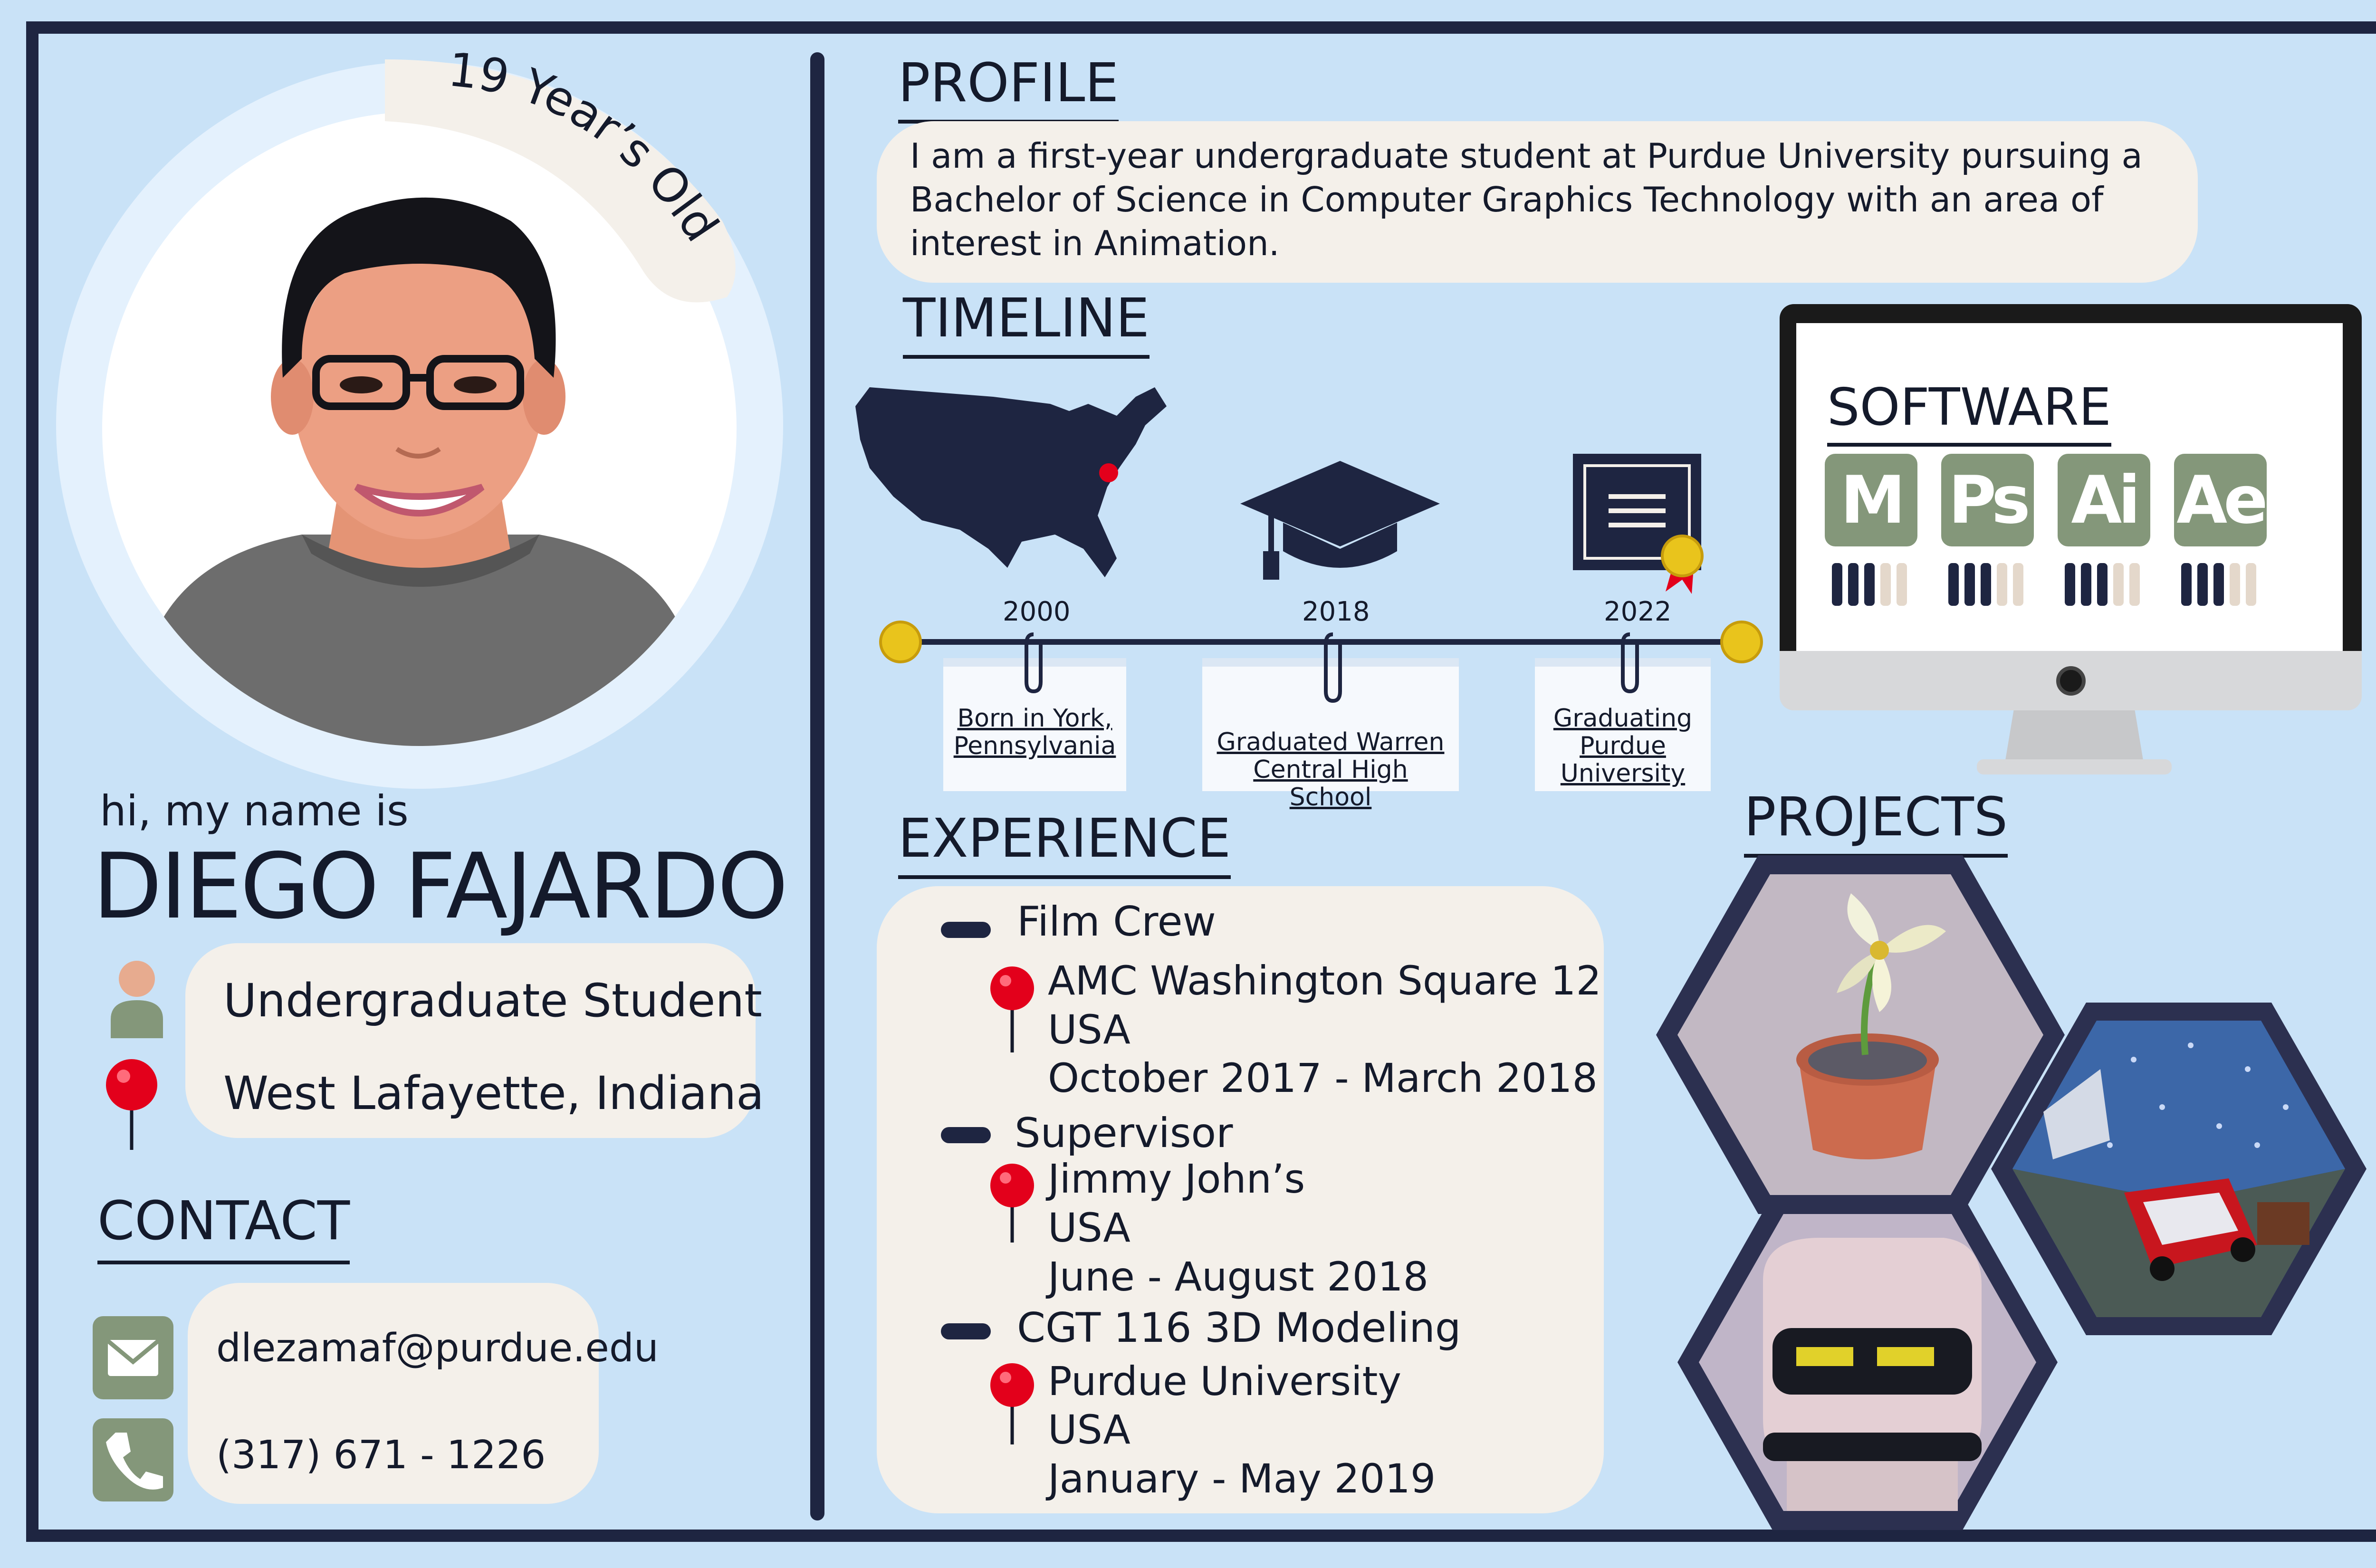  Describe the element at coordinates (492, 1000) in the screenshot. I see `job-title: Undergraduate Student` at that location.